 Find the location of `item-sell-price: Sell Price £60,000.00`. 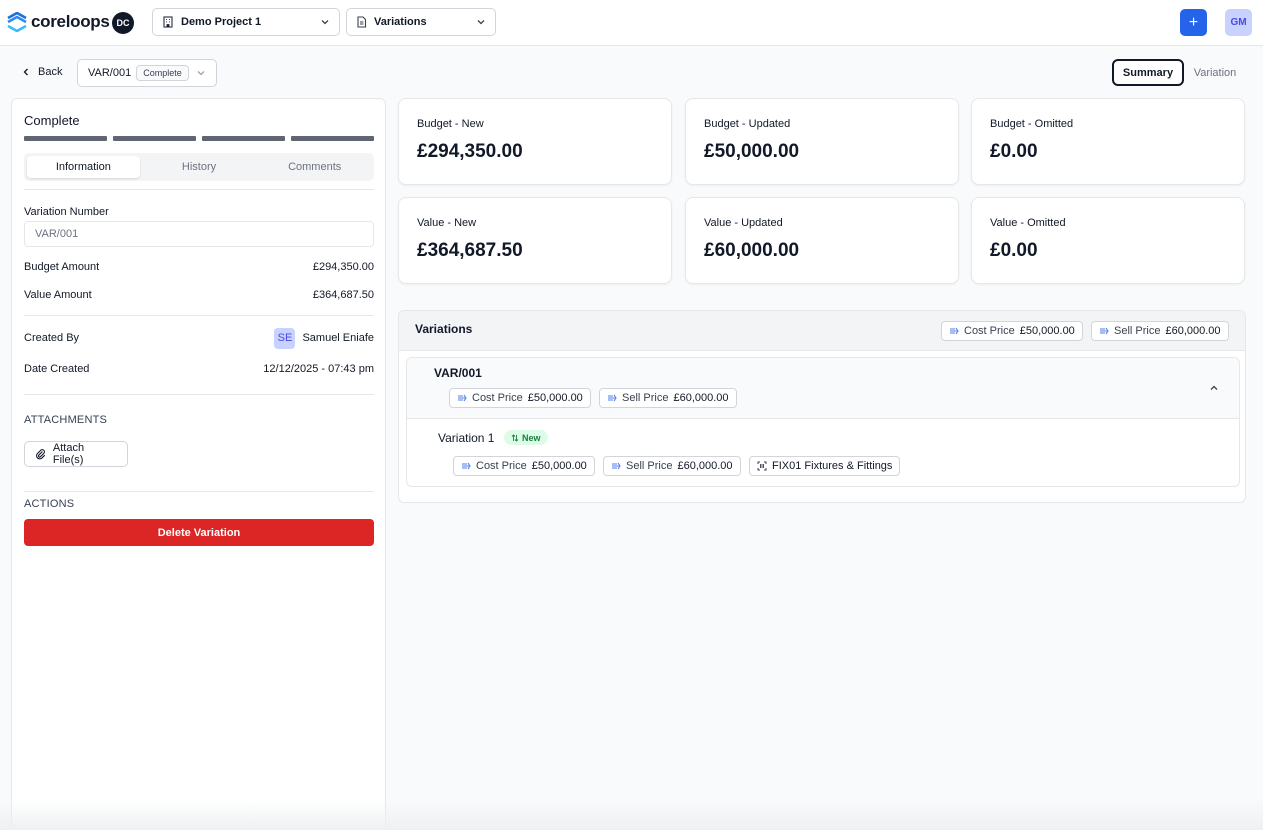

item-sell-price: Sell Price £60,000.00 is located at coordinates (672, 466).